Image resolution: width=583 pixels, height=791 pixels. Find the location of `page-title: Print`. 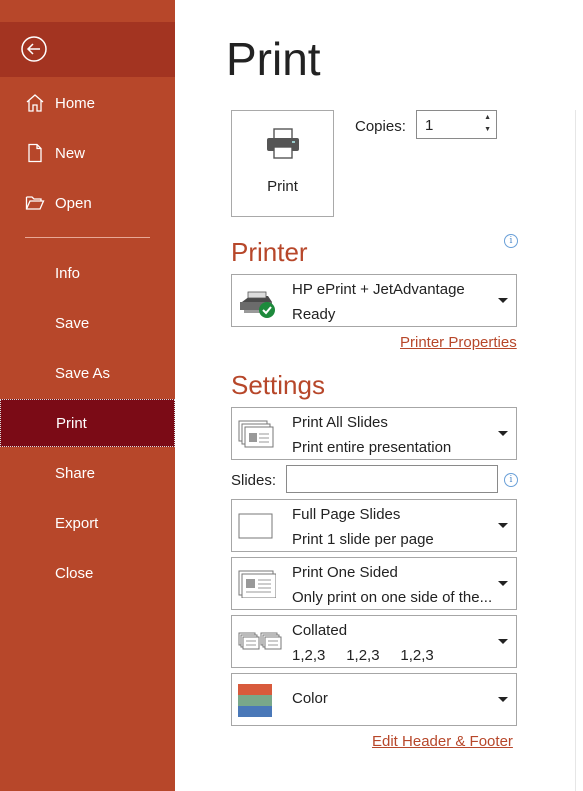

page-title: Print is located at coordinates (273, 59).